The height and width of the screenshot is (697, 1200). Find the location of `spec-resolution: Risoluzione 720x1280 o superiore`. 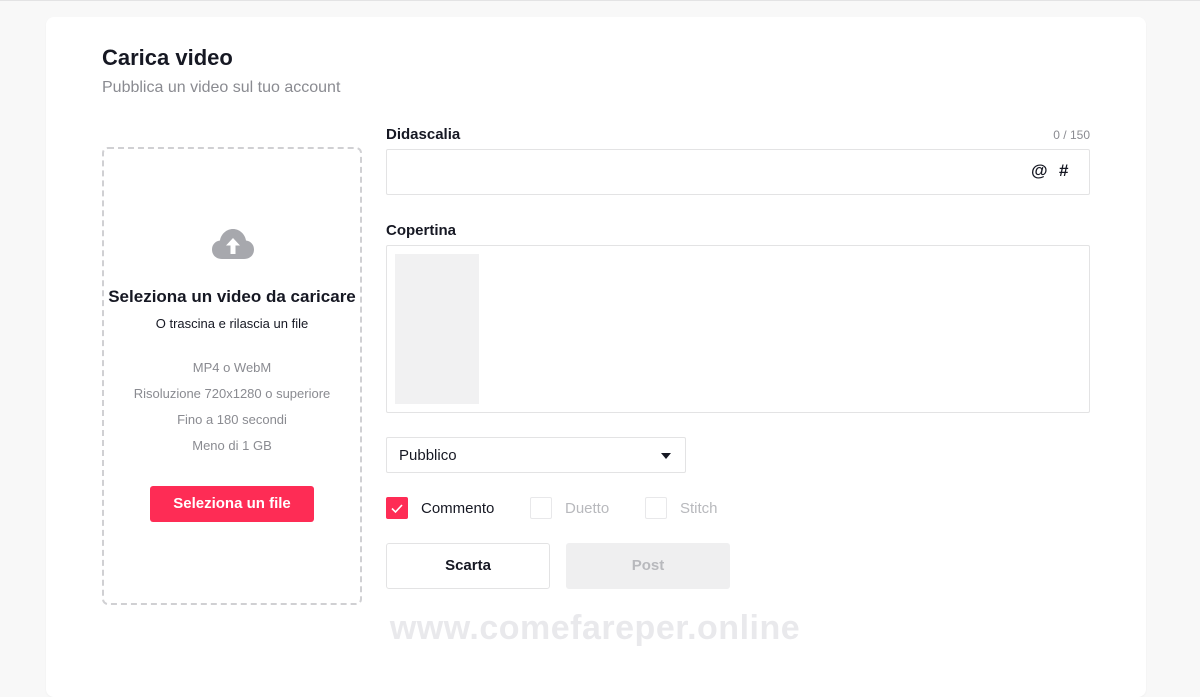

spec-resolution: Risoluzione 720x1280 o superiore is located at coordinates (232, 393).